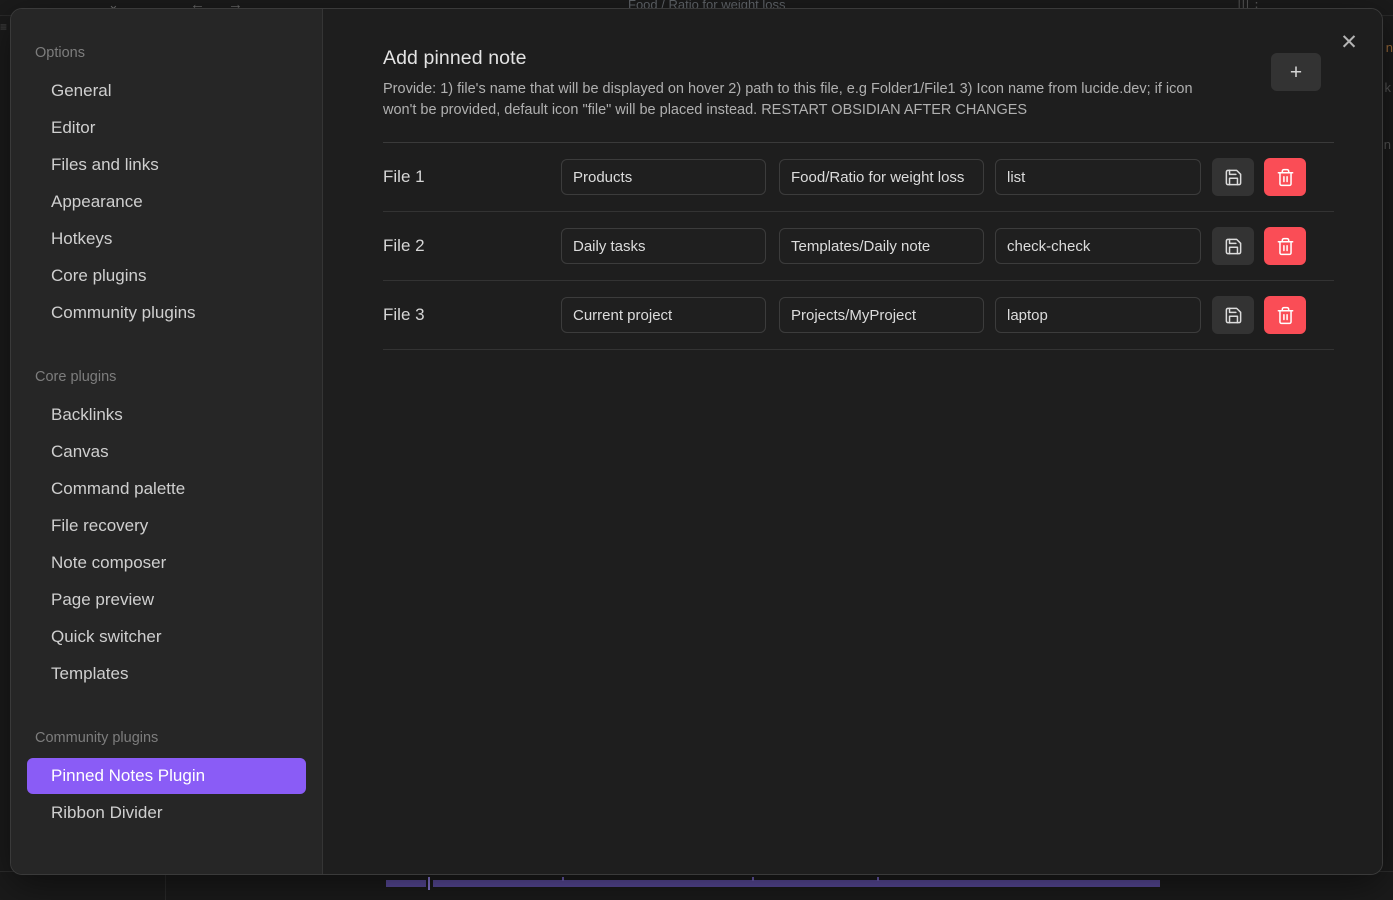 The image size is (1393, 900). I want to click on page-title: Add pinned note, so click(455, 58).